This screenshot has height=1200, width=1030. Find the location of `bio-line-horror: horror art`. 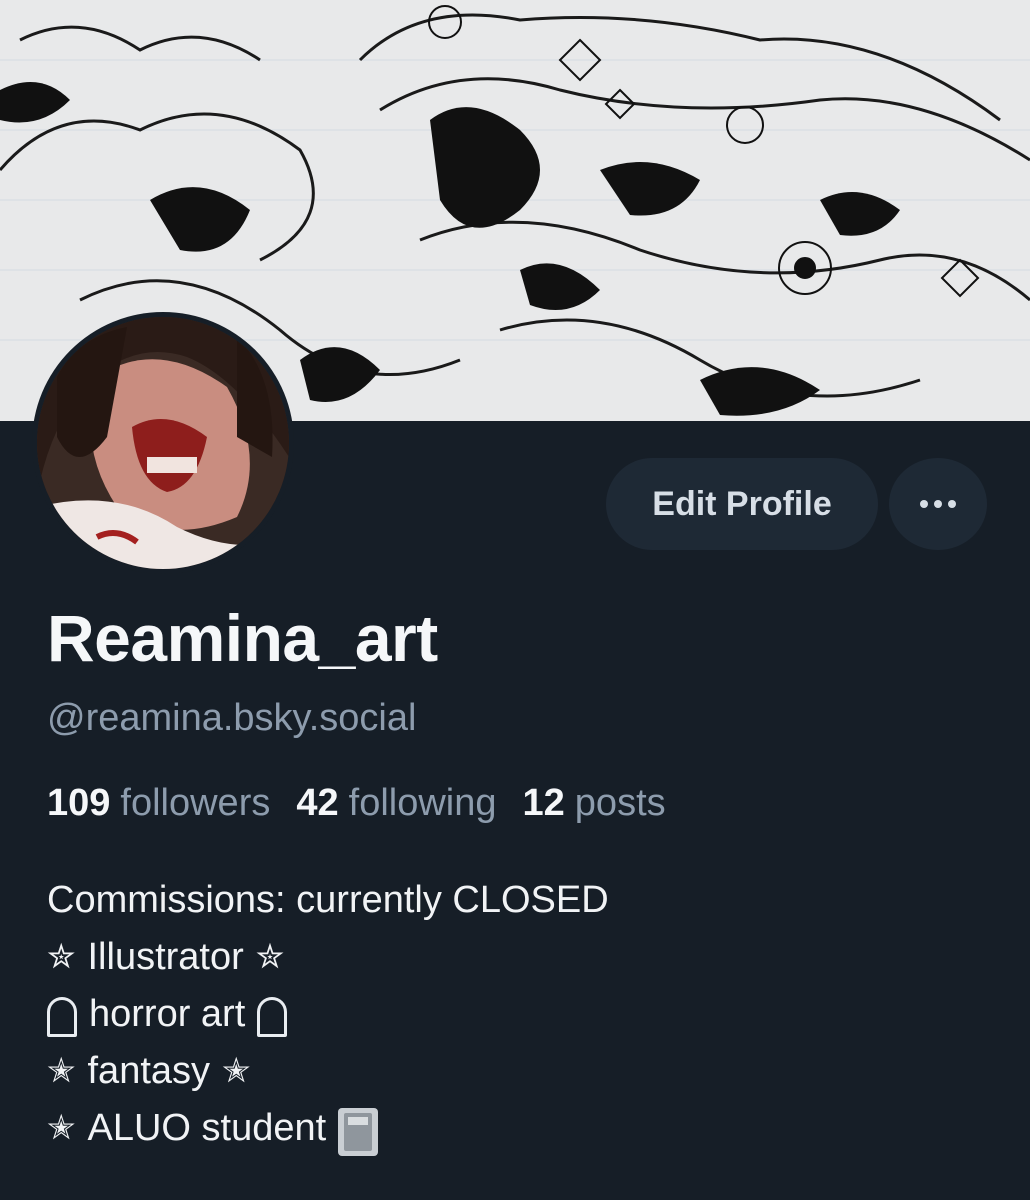

bio-line-horror: horror art is located at coordinates (328, 1014).